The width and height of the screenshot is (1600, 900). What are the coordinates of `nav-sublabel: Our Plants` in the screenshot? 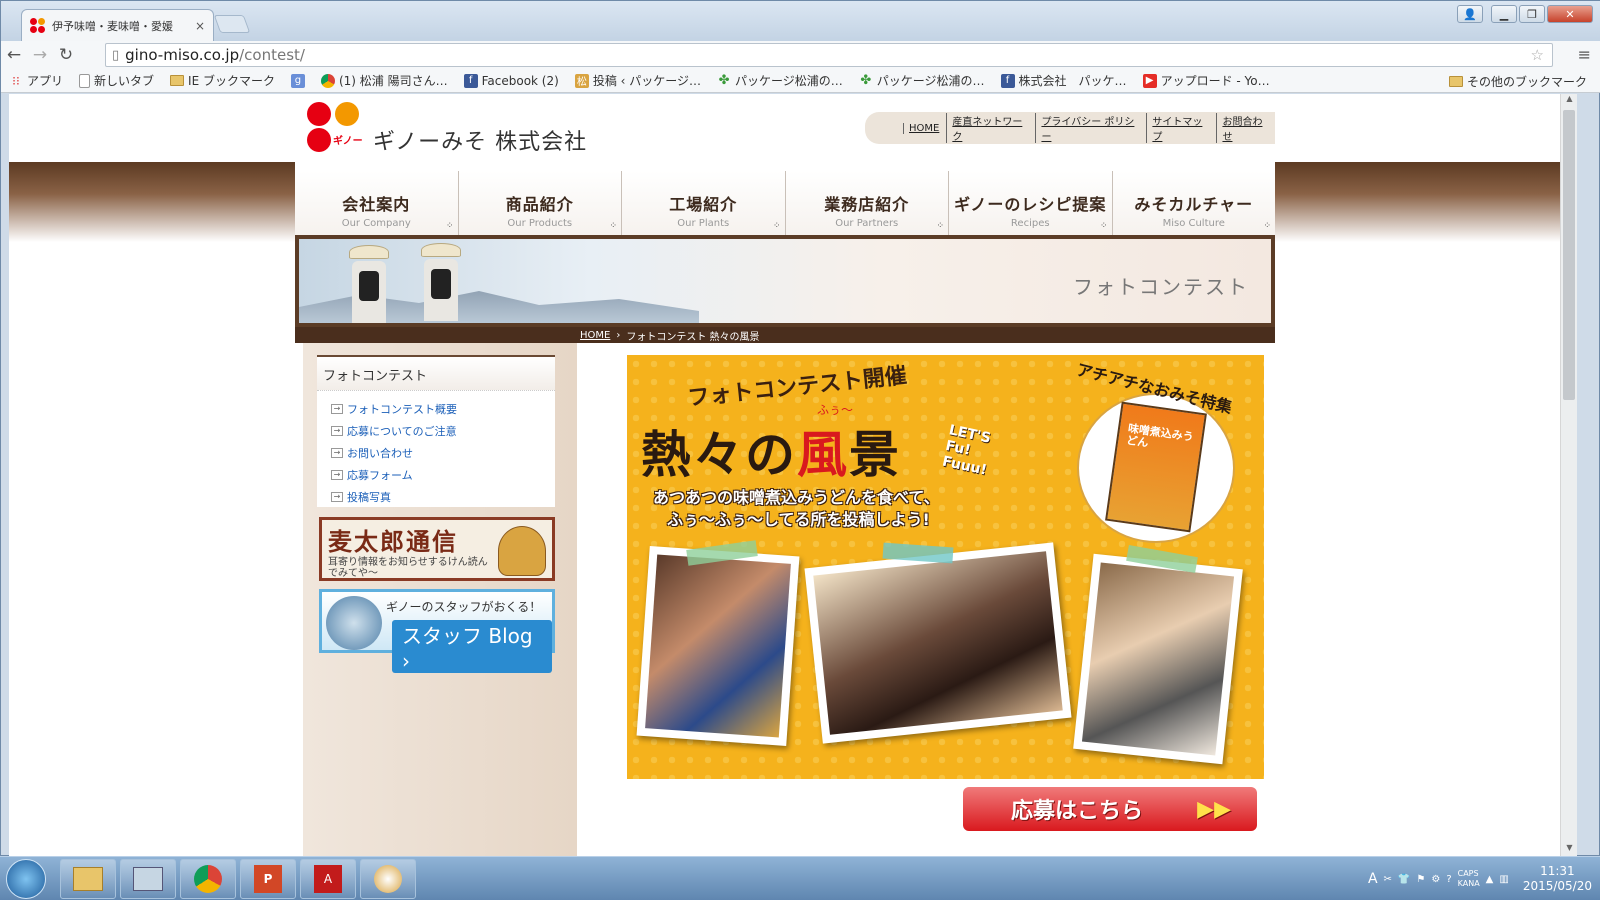 It's located at (703, 223).